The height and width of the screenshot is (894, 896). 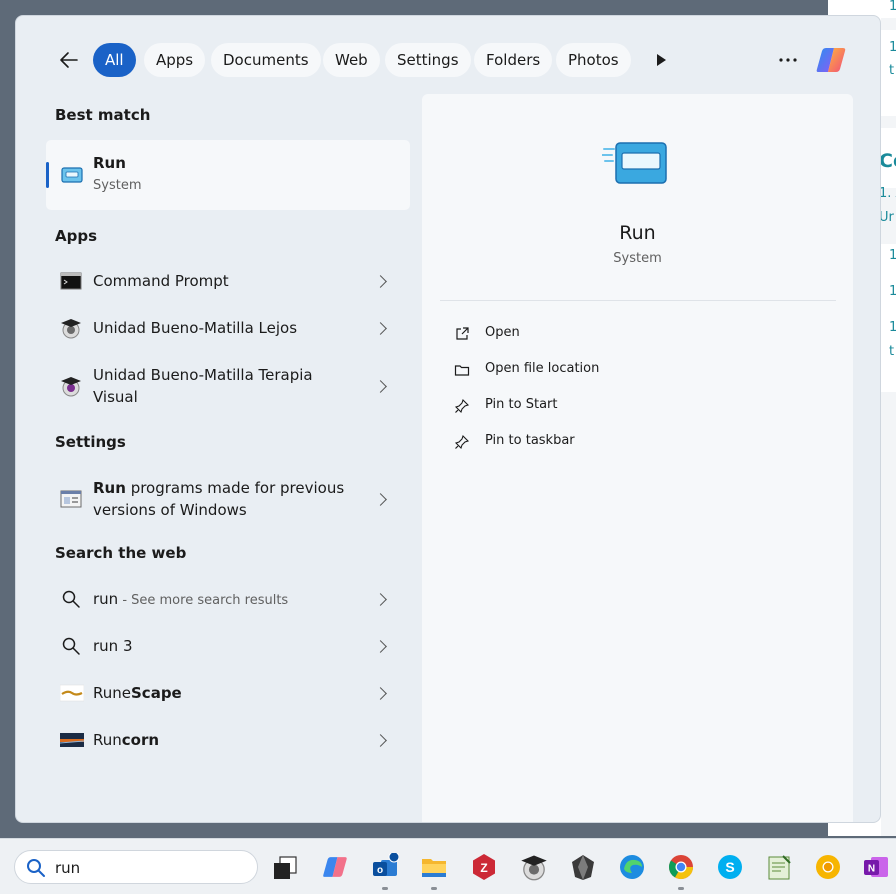 What do you see at coordinates (114, 60) in the screenshot?
I see `filter-all: All` at bounding box center [114, 60].